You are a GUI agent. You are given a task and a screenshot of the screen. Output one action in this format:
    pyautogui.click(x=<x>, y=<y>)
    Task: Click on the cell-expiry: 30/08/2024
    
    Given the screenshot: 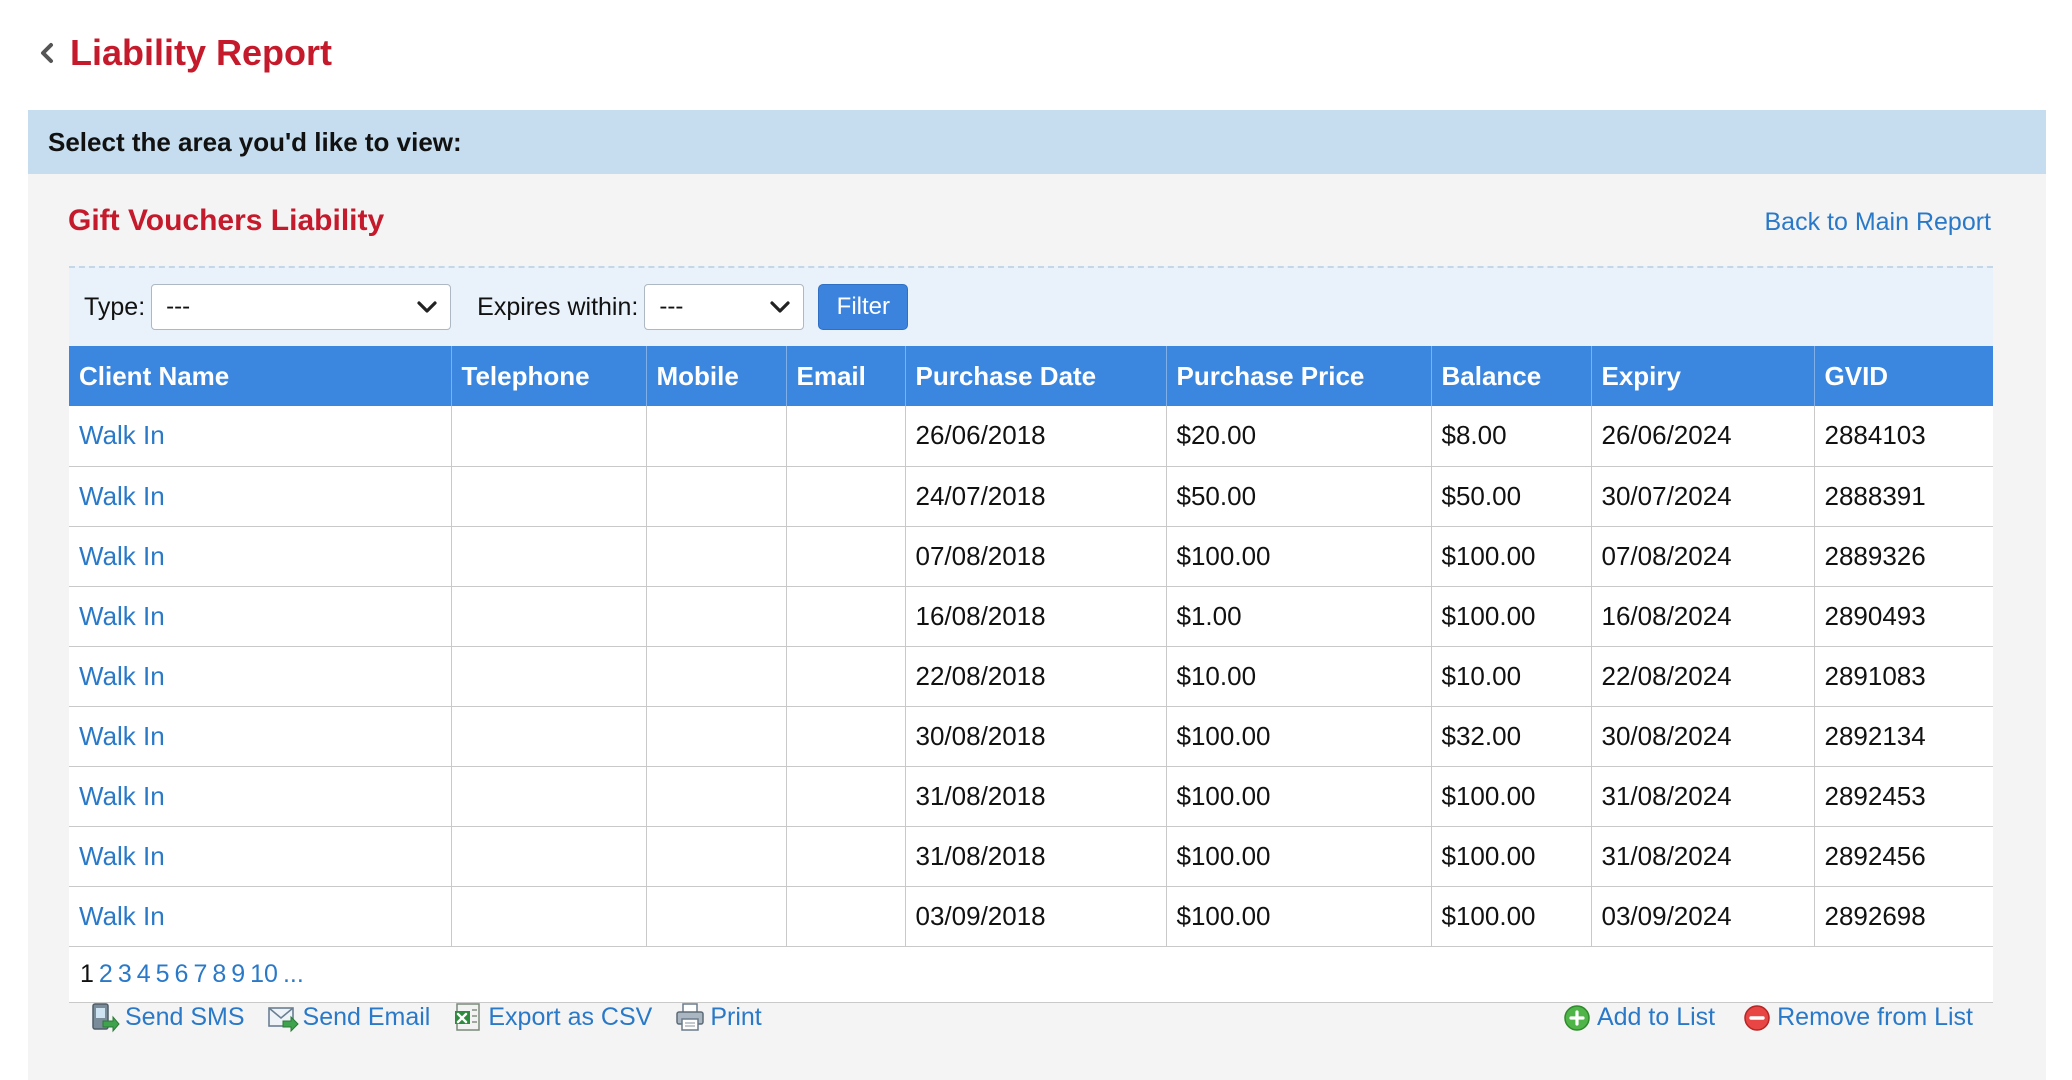 What is the action you would take?
    pyautogui.click(x=1703, y=736)
    